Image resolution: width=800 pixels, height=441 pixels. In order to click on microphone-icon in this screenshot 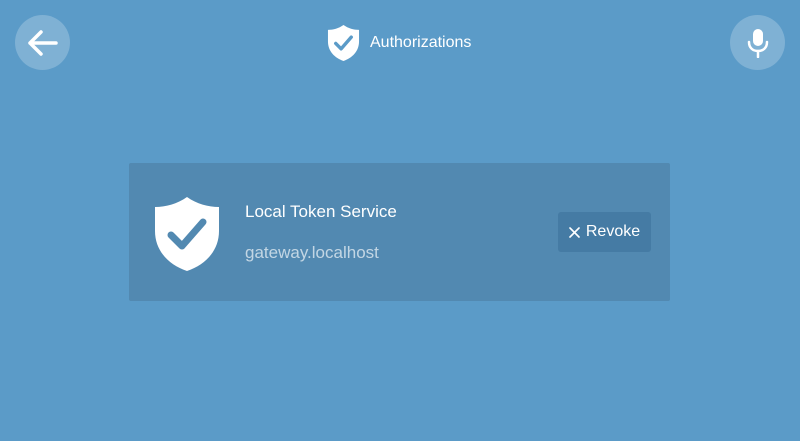, I will do `click(757, 43)`.